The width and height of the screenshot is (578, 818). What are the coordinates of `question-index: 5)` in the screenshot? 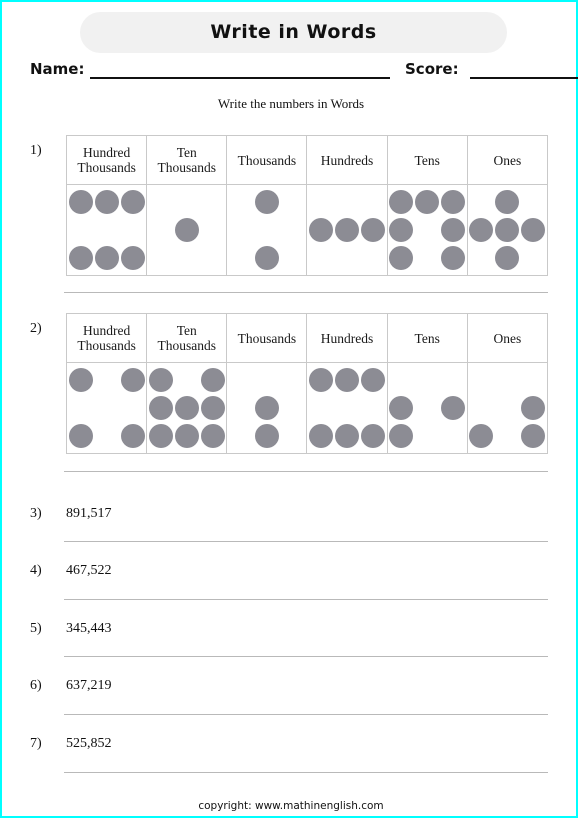 It's located at (36, 628).